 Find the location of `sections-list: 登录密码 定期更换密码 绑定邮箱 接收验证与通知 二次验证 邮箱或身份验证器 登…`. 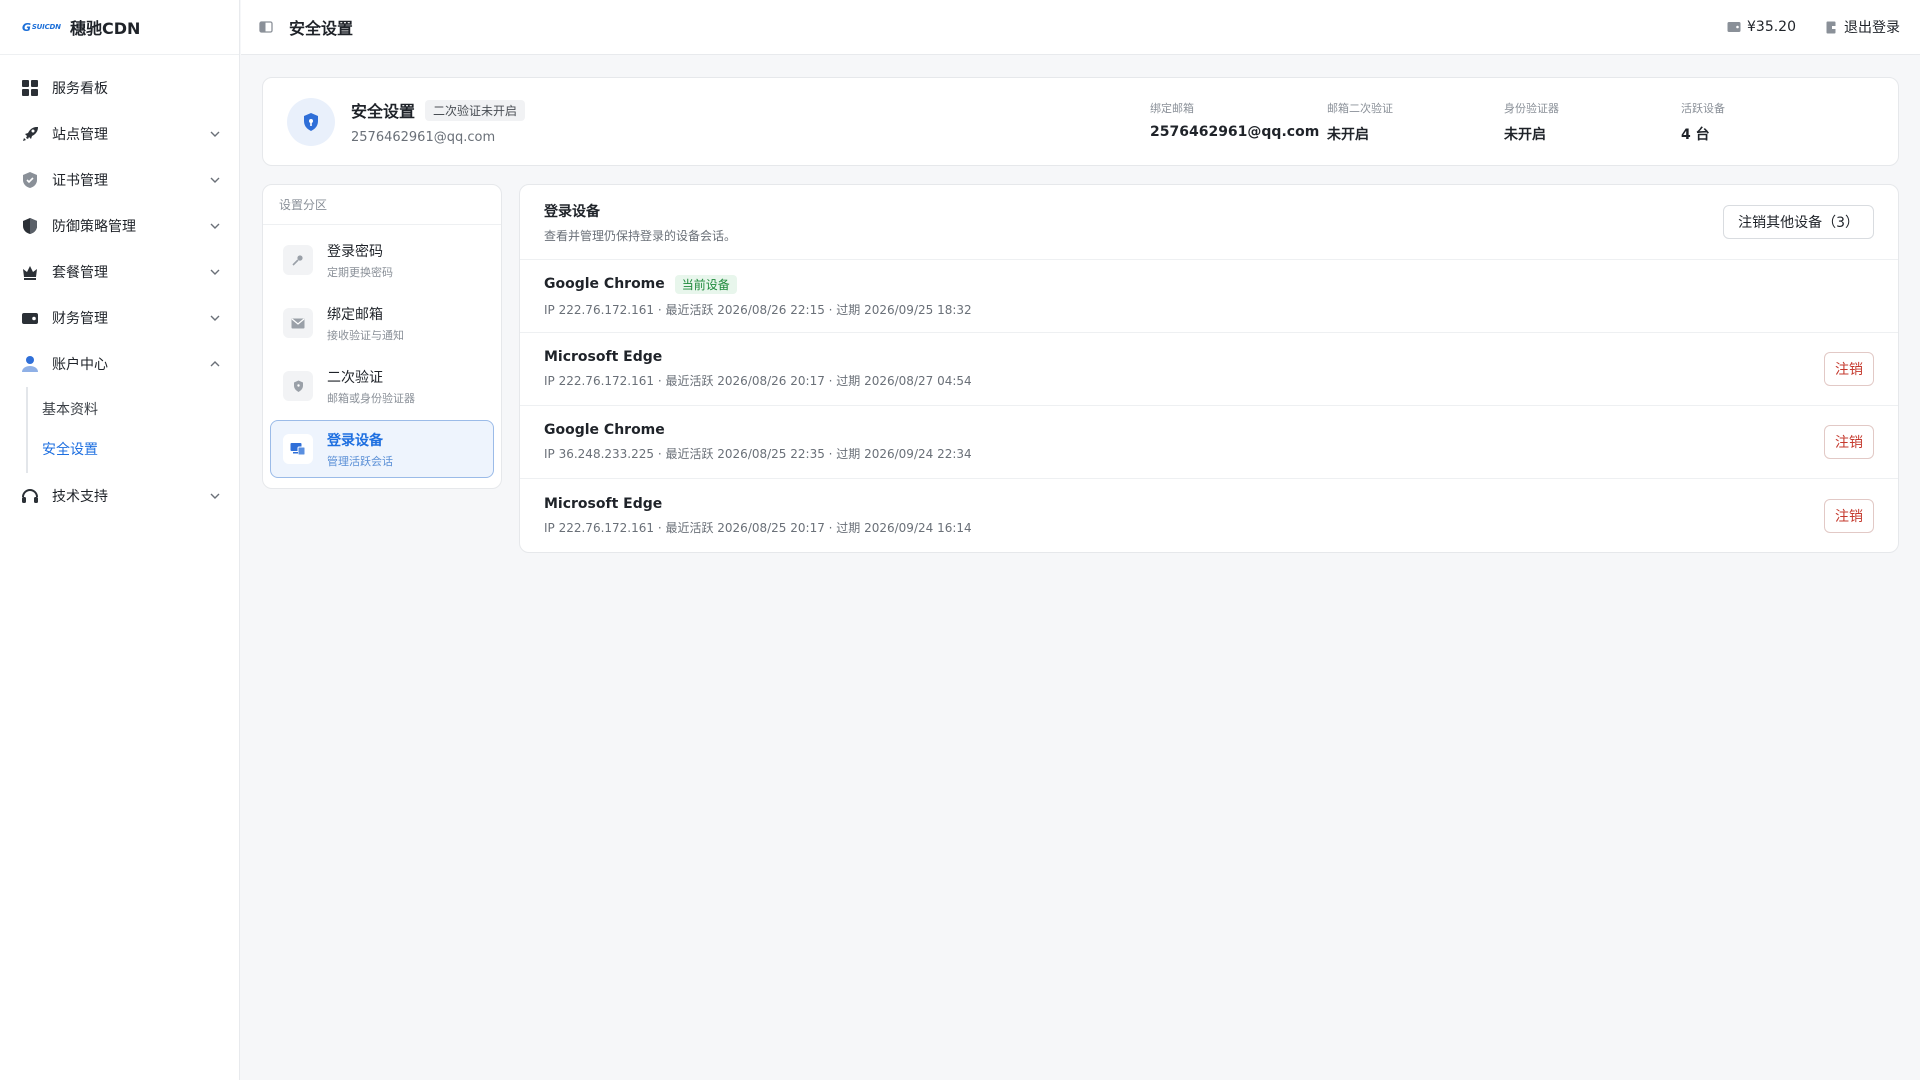

sections-list: 登录密码 定期更换密码 绑定邮箱 接收验证与通知 二次验证 邮箱或身份验证器 登… is located at coordinates (382, 357).